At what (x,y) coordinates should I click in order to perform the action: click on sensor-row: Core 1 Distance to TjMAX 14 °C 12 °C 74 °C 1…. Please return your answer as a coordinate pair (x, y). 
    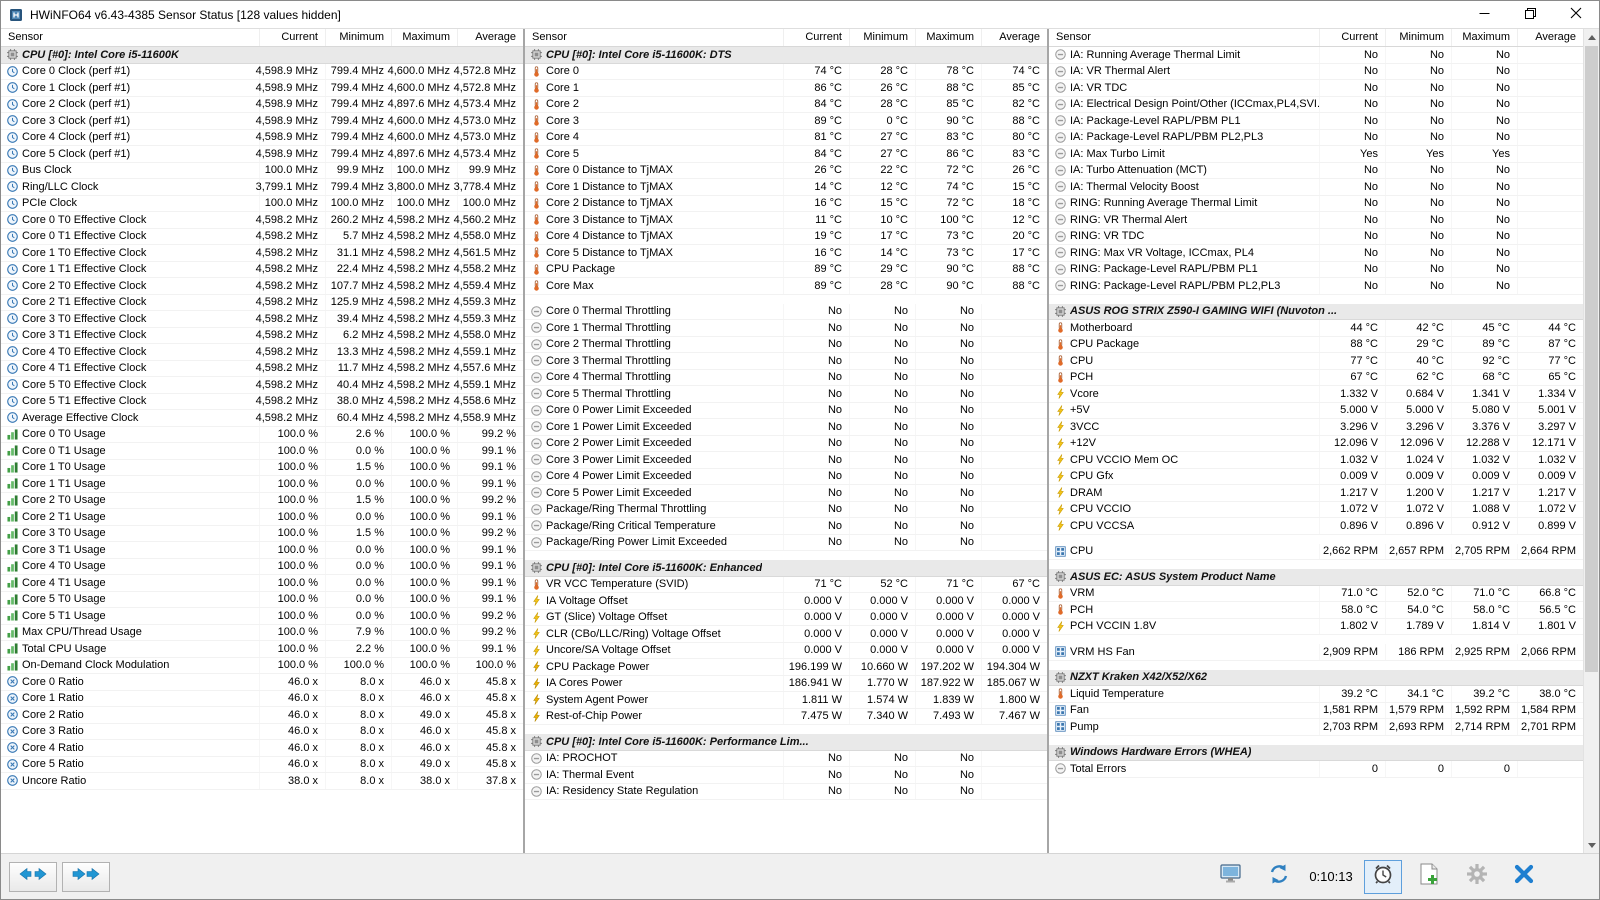
    Looking at the image, I should click on (786, 187).